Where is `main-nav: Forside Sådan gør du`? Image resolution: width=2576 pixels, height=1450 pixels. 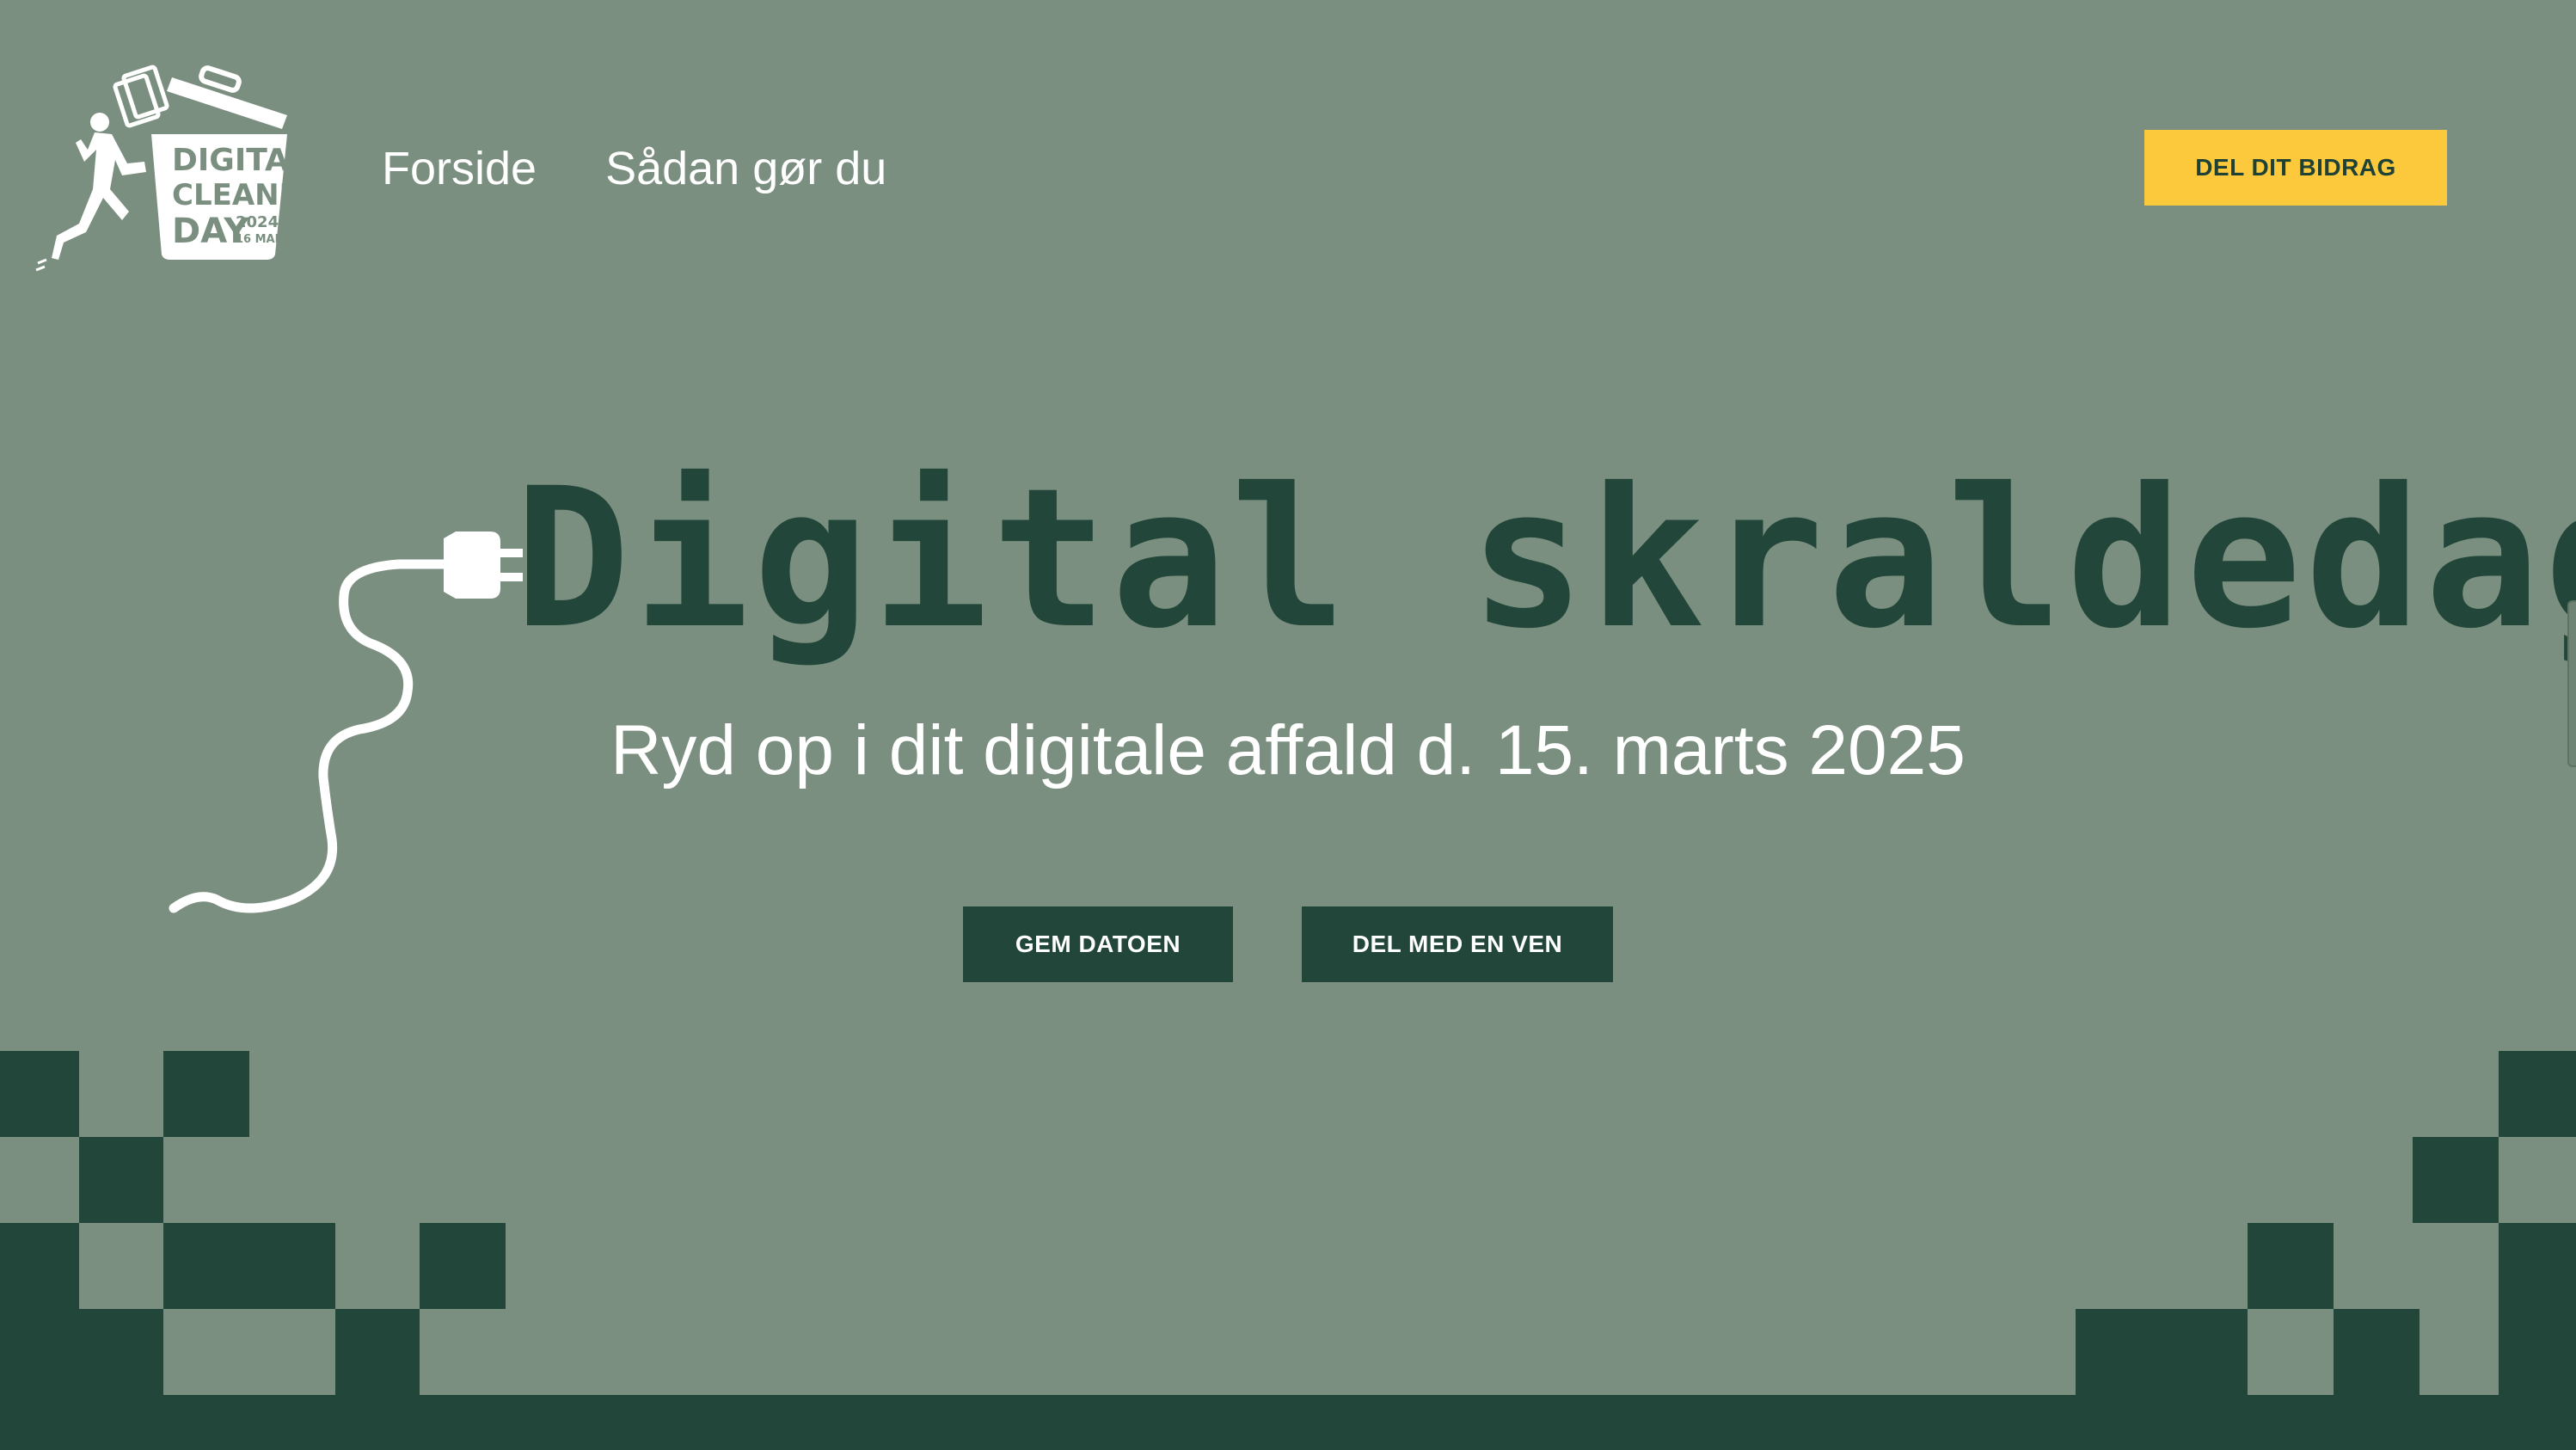
main-nav: Forside Sådan gør du is located at coordinates (634, 168).